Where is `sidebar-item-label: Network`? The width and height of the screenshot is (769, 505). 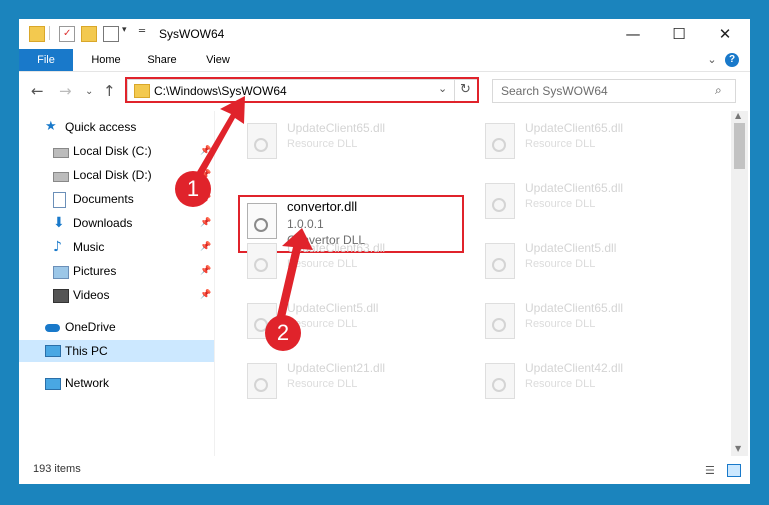
sidebar-item-label: Network is located at coordinates (87, 383).